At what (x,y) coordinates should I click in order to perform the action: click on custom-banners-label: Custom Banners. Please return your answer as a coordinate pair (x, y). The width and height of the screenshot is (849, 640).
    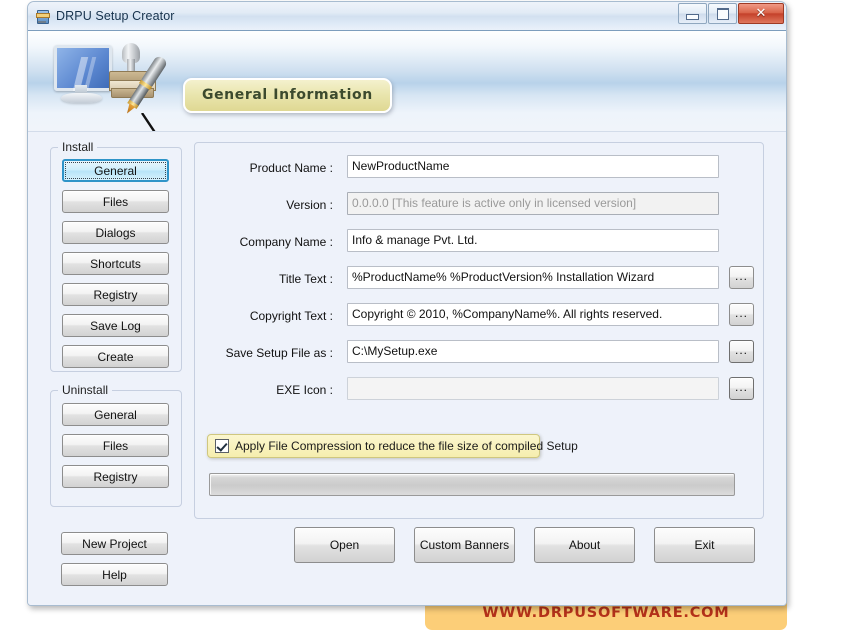
    Looking at the image, I should click on (464, 545).